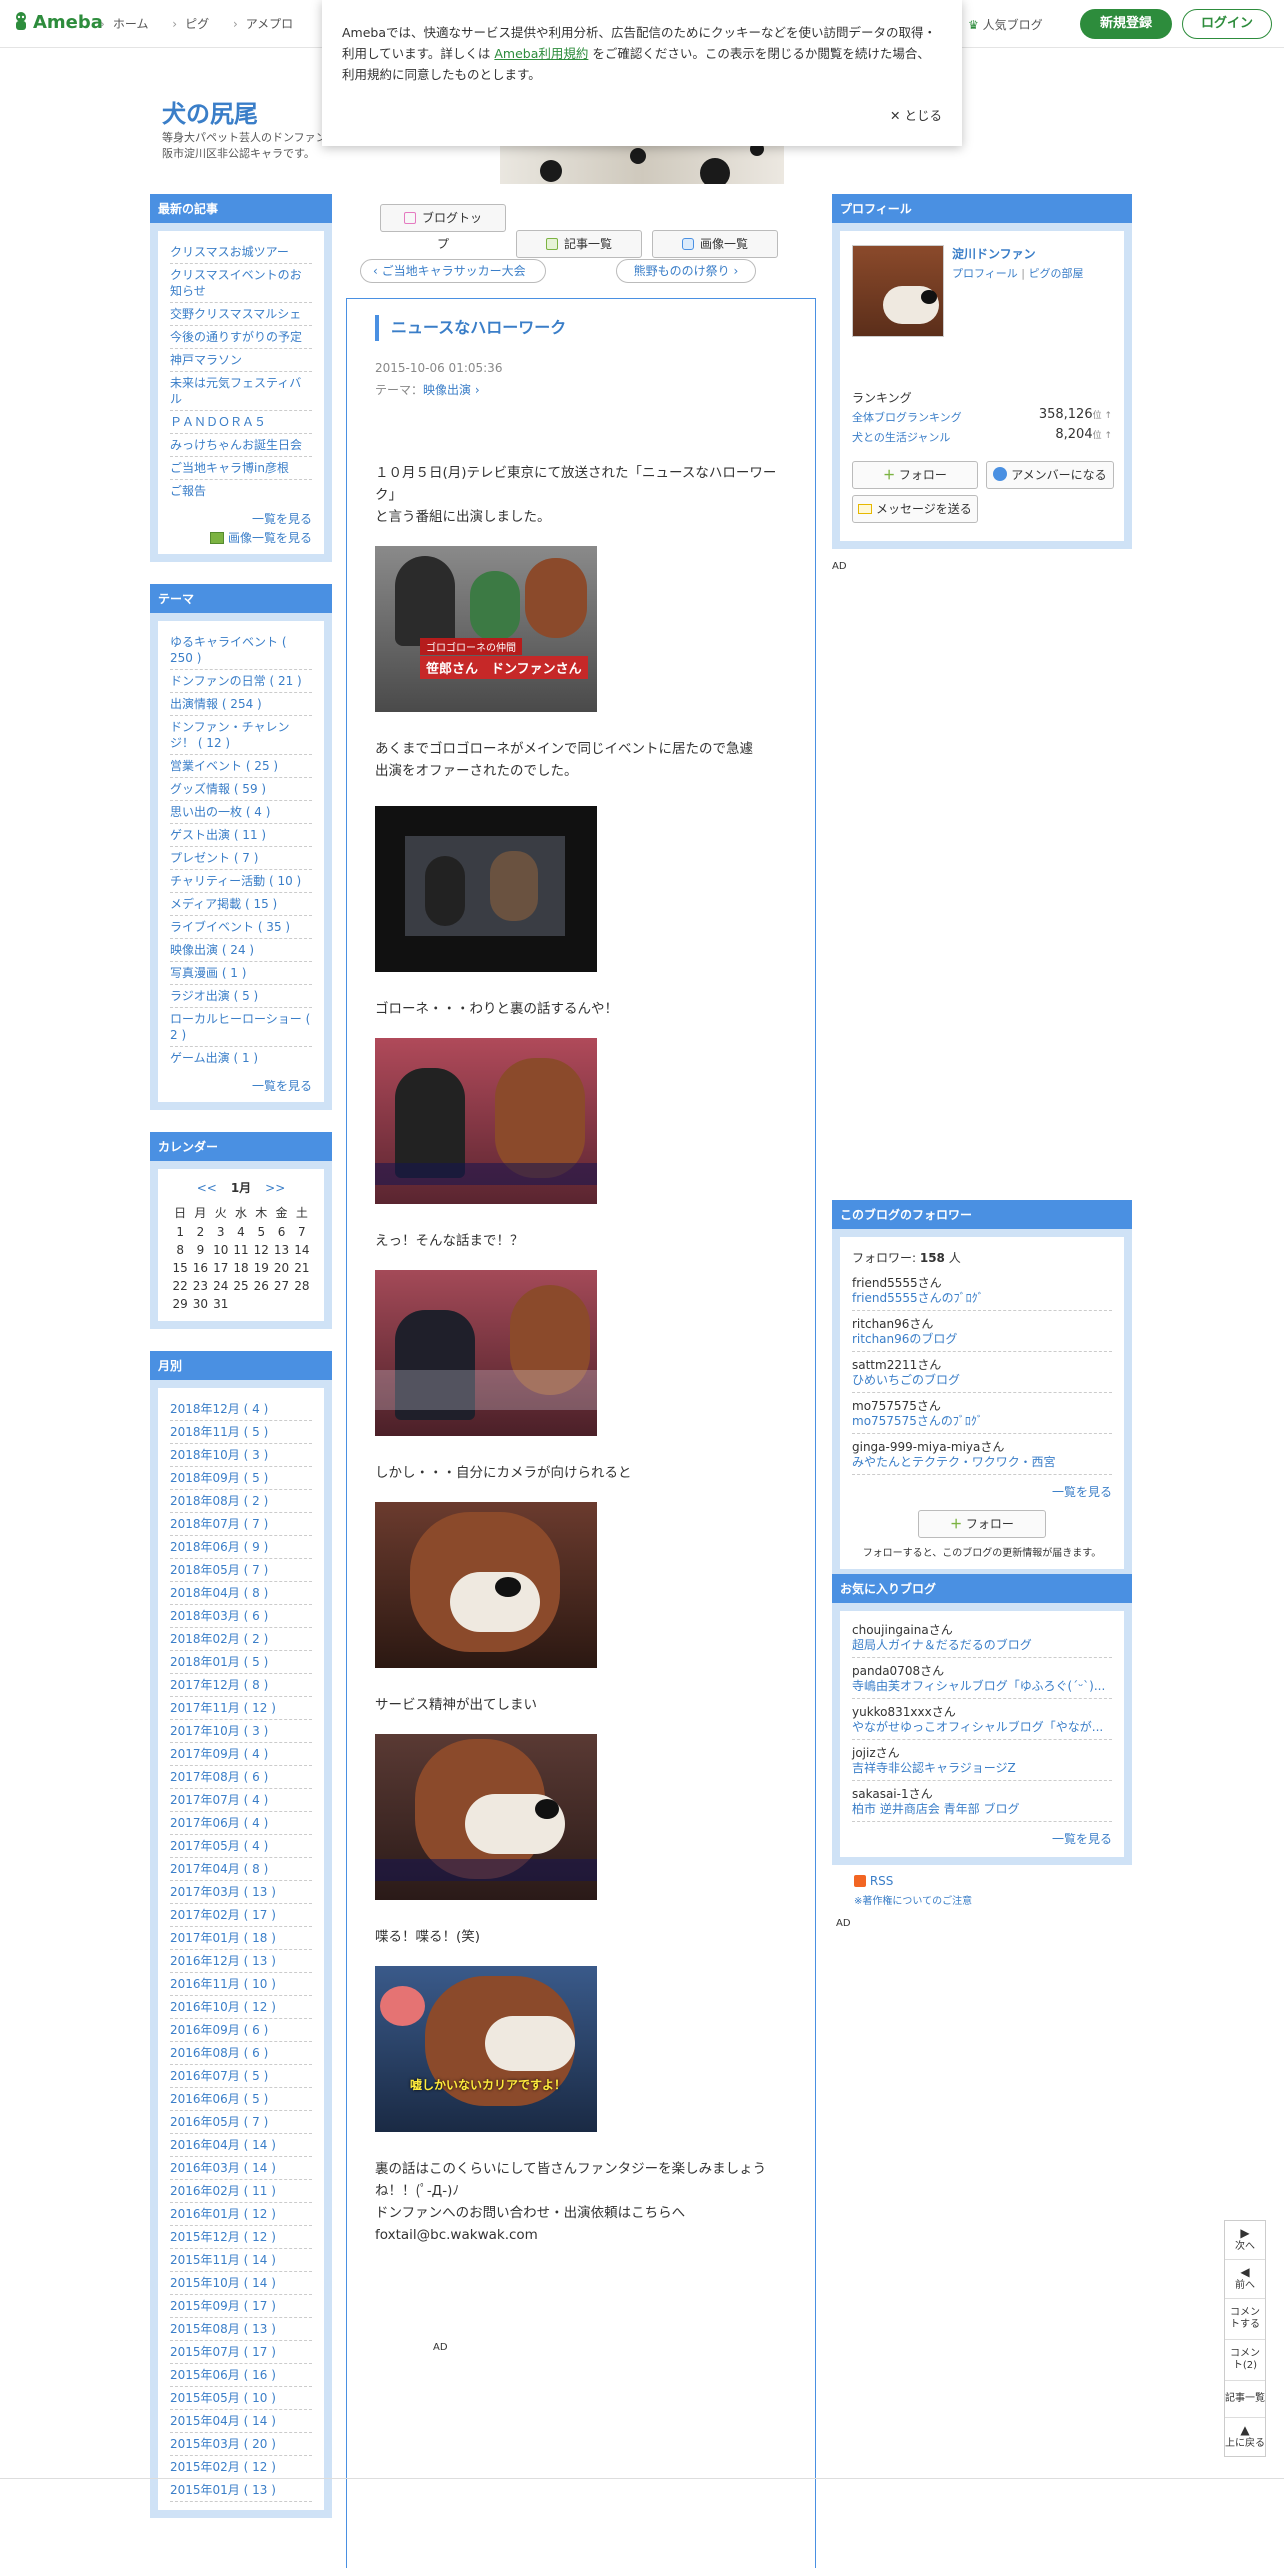 This screenshot has height=2568, width=1284. I want to click on monthly-archive-item: 2017年08月 ( 6 ), so click(241, 1777).